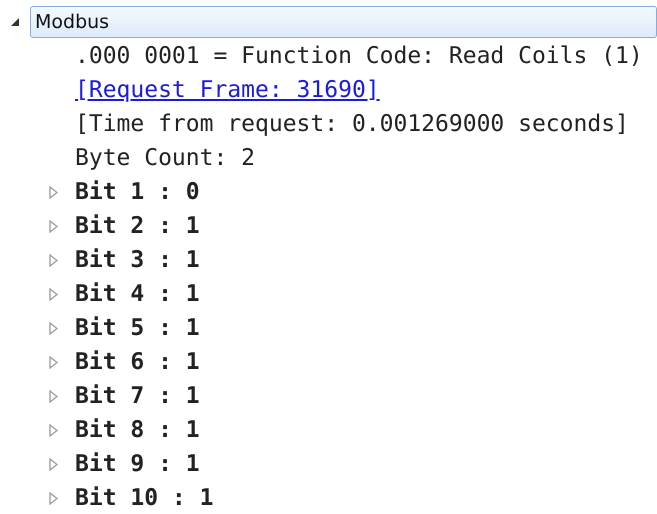 Image resolution: width=657 pixels, height=514 pixels. Describe the element at coordinates (137, 226) in the screenshot. I see `tree-item: Bit 2 : 1` at that location.